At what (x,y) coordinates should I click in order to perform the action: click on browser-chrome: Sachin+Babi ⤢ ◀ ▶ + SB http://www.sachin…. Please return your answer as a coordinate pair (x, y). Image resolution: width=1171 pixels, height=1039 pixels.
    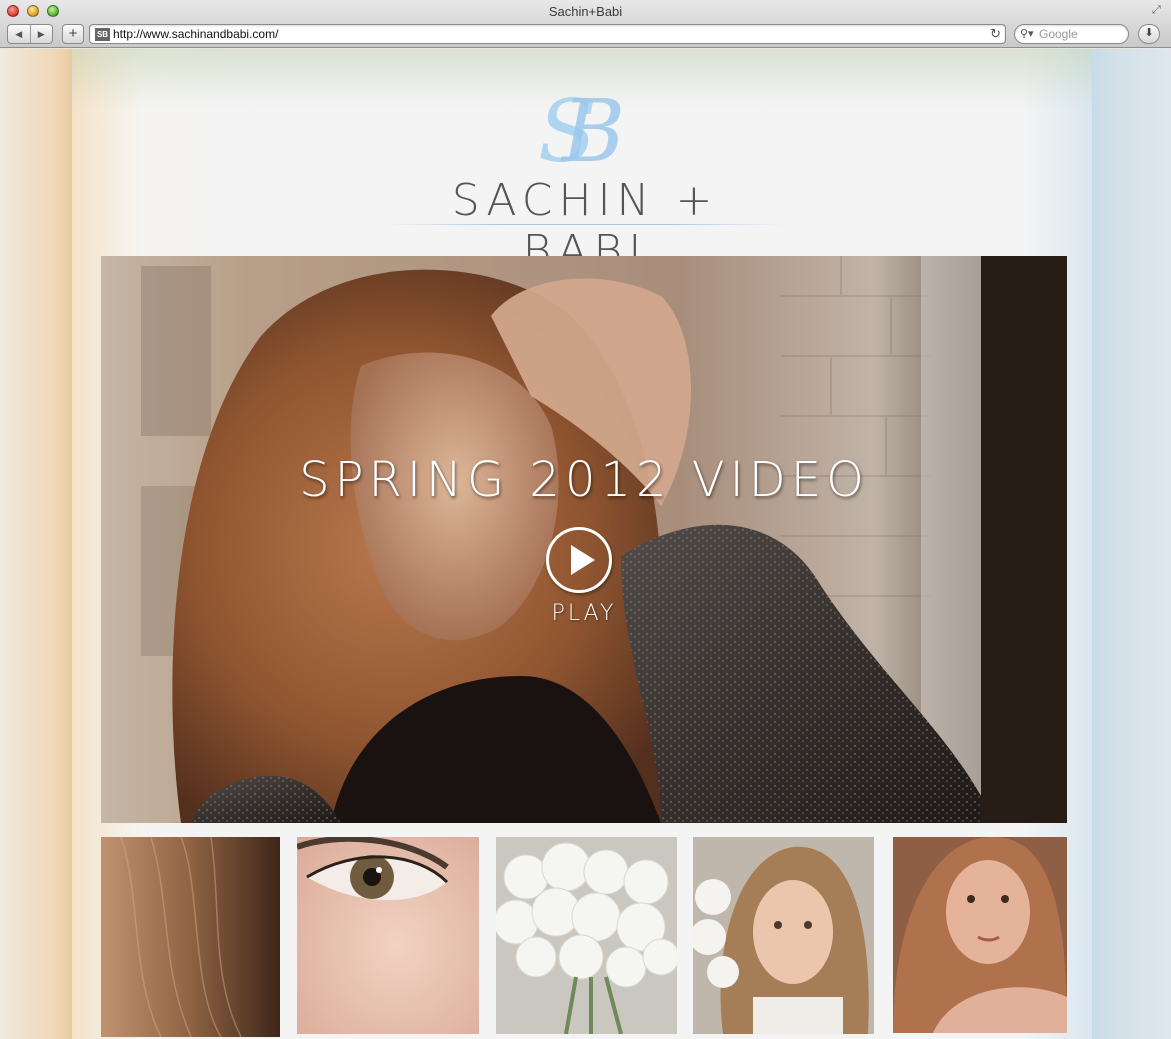
    Looking at the image, I should click on (585, 24).